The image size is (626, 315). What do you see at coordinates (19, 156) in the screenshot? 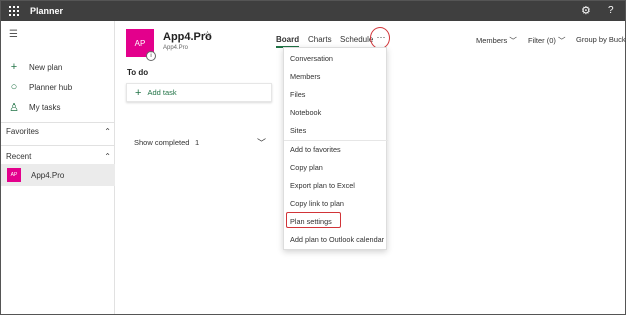
I see `recent-label: Recent` at bounding box center [19, 156].